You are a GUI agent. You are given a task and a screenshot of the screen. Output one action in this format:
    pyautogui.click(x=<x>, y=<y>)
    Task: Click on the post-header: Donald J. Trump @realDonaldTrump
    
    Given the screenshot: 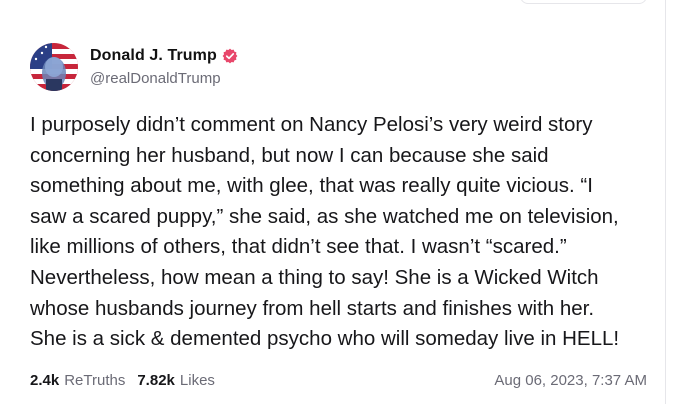 What is the action you would take?
    pyautogui.click(x=134, y=67)
    